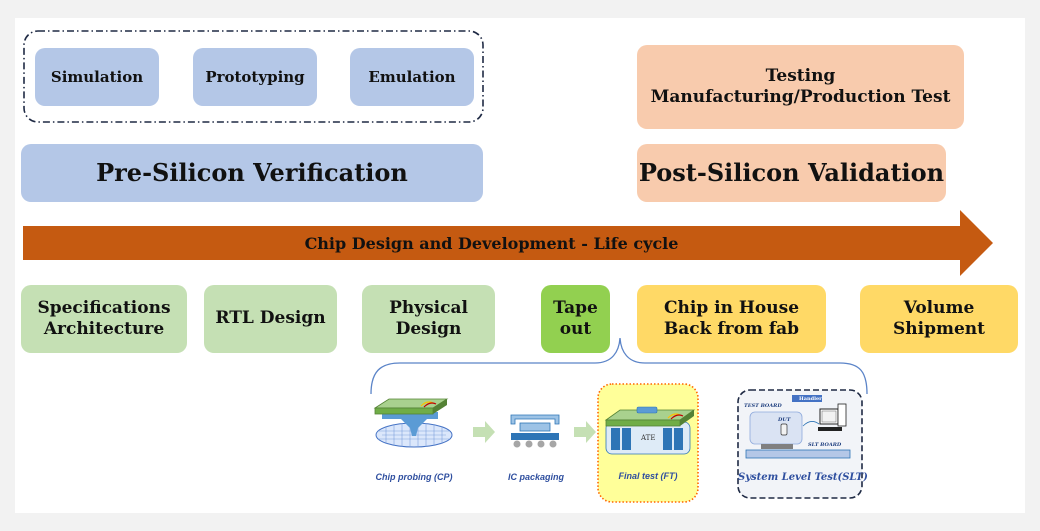  I want to click on testing-line2: Manufacturing/Production Test, so click(800, 97).